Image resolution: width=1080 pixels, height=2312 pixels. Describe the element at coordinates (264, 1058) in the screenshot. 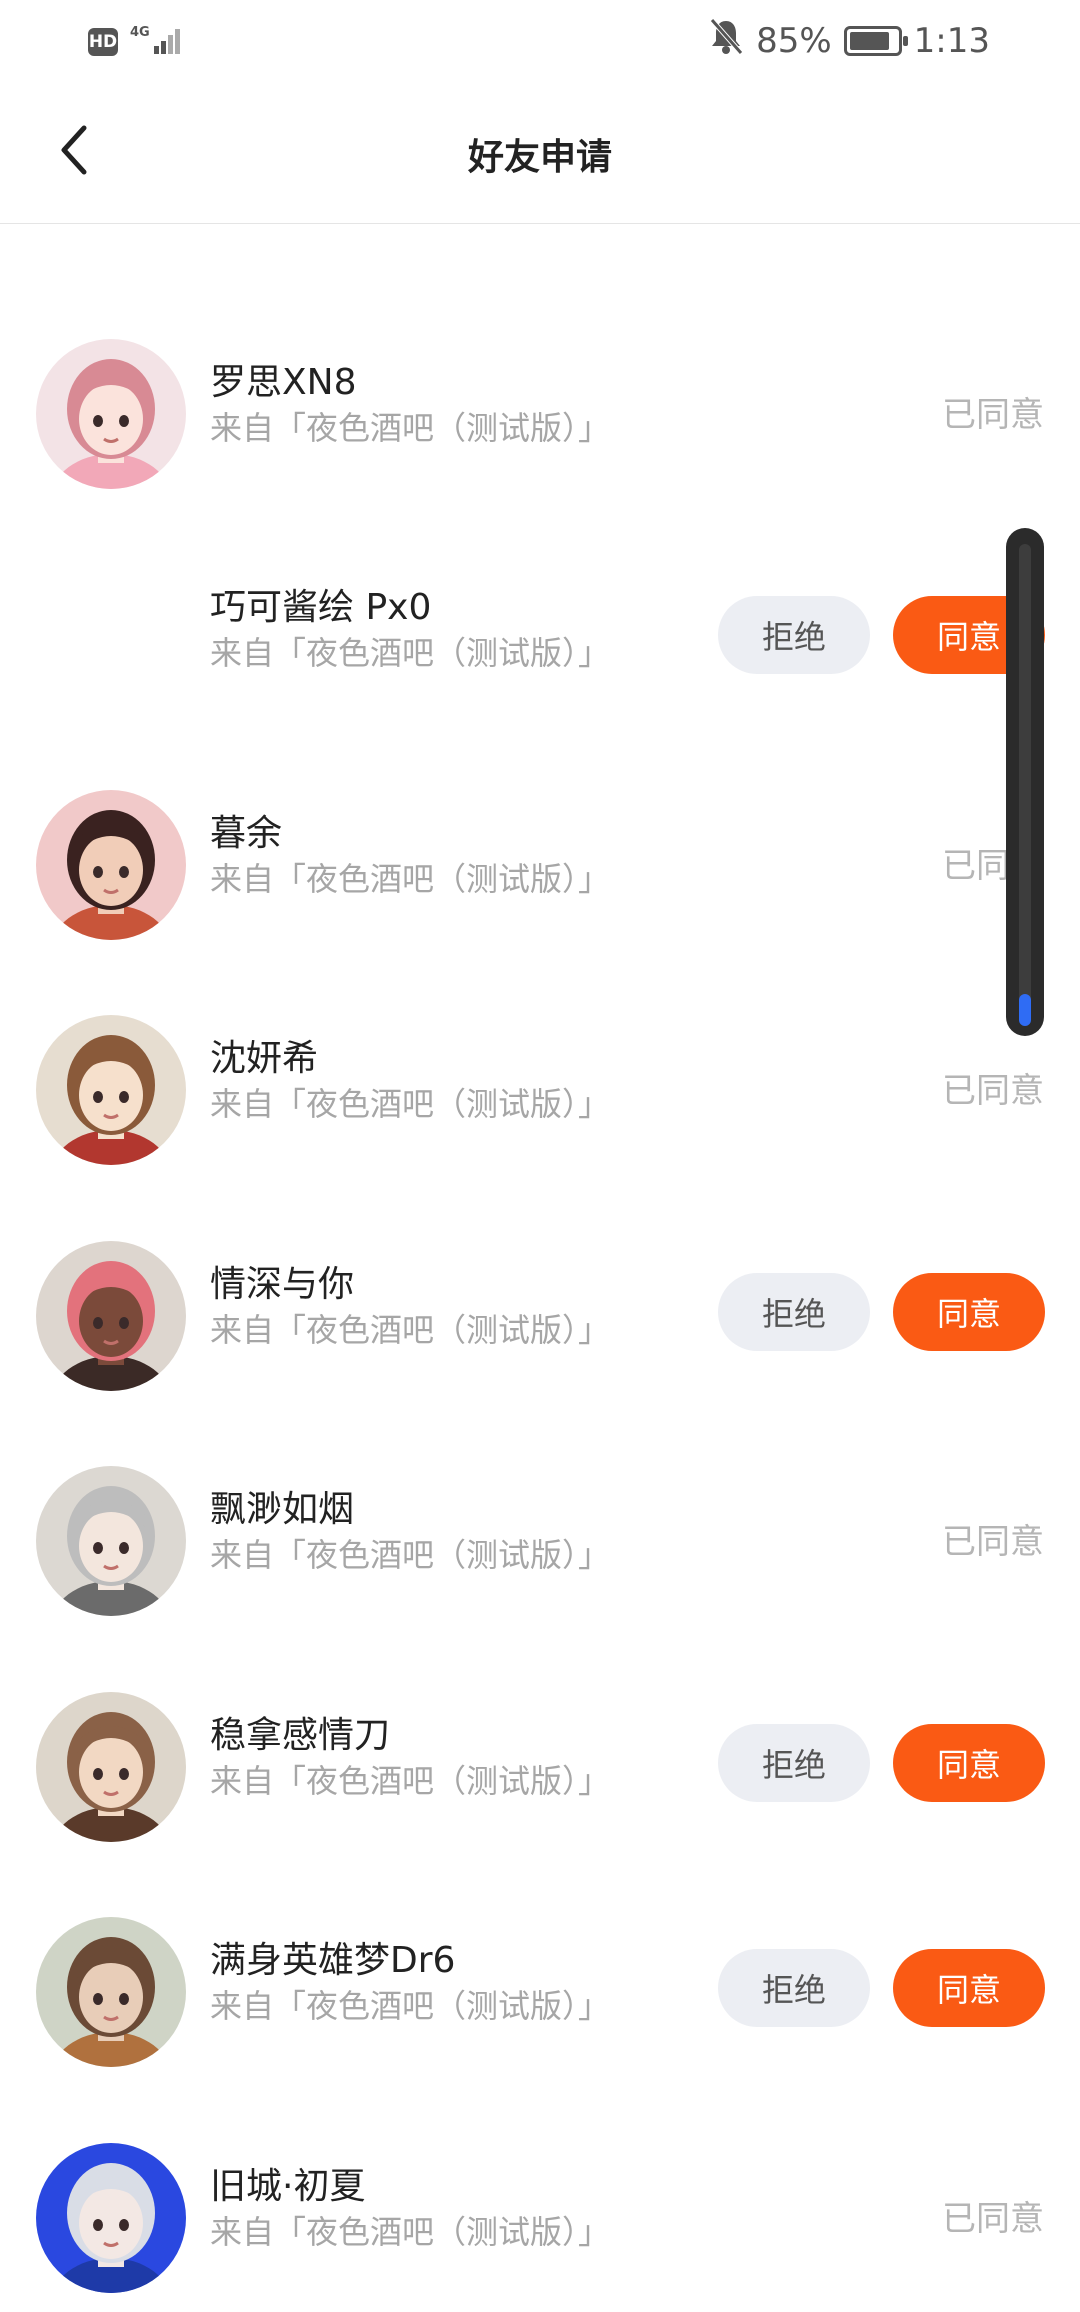

I see `requester-name: 沈妍希` at that location.